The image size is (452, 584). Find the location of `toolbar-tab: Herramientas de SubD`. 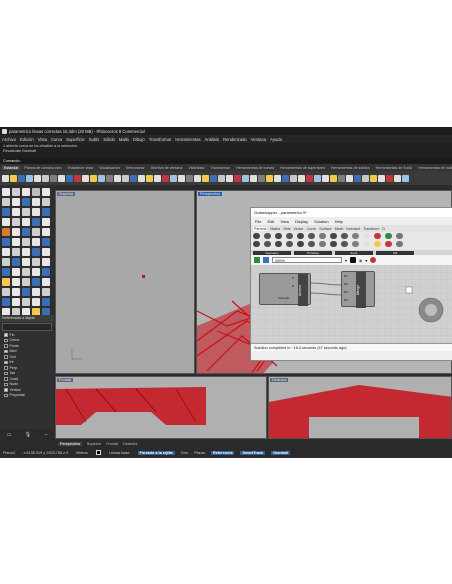

toolbar-tab: Herramientas de SubD is located at coordinates (394, 168).